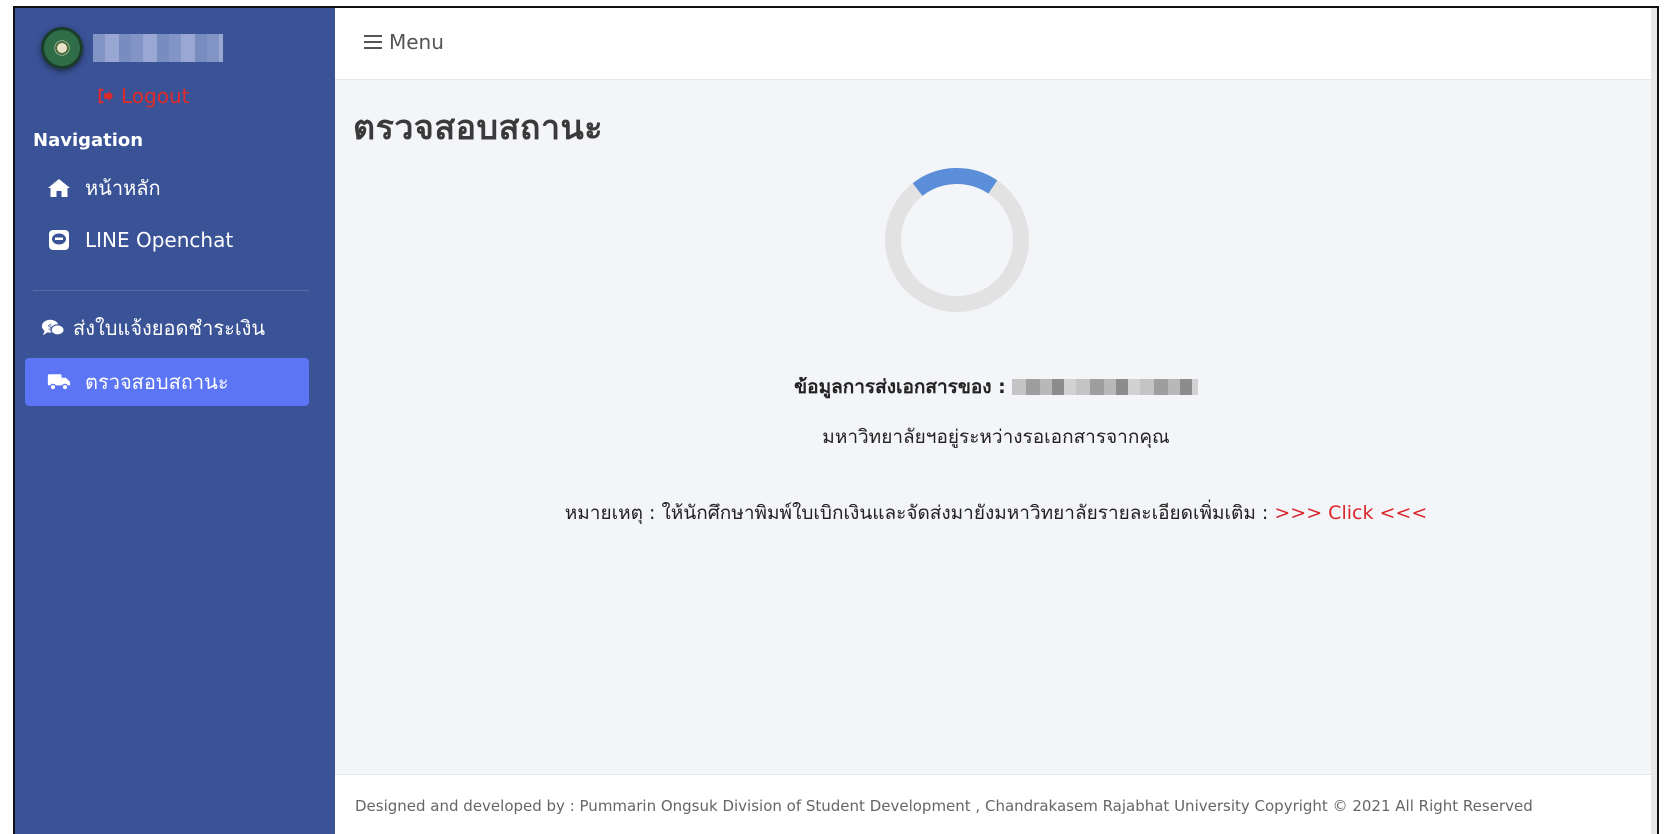  What do you see at coordinates (53, 328) in the screenshot?
I see `comments-dollar-icon: $` at bounding box center [53, 328].